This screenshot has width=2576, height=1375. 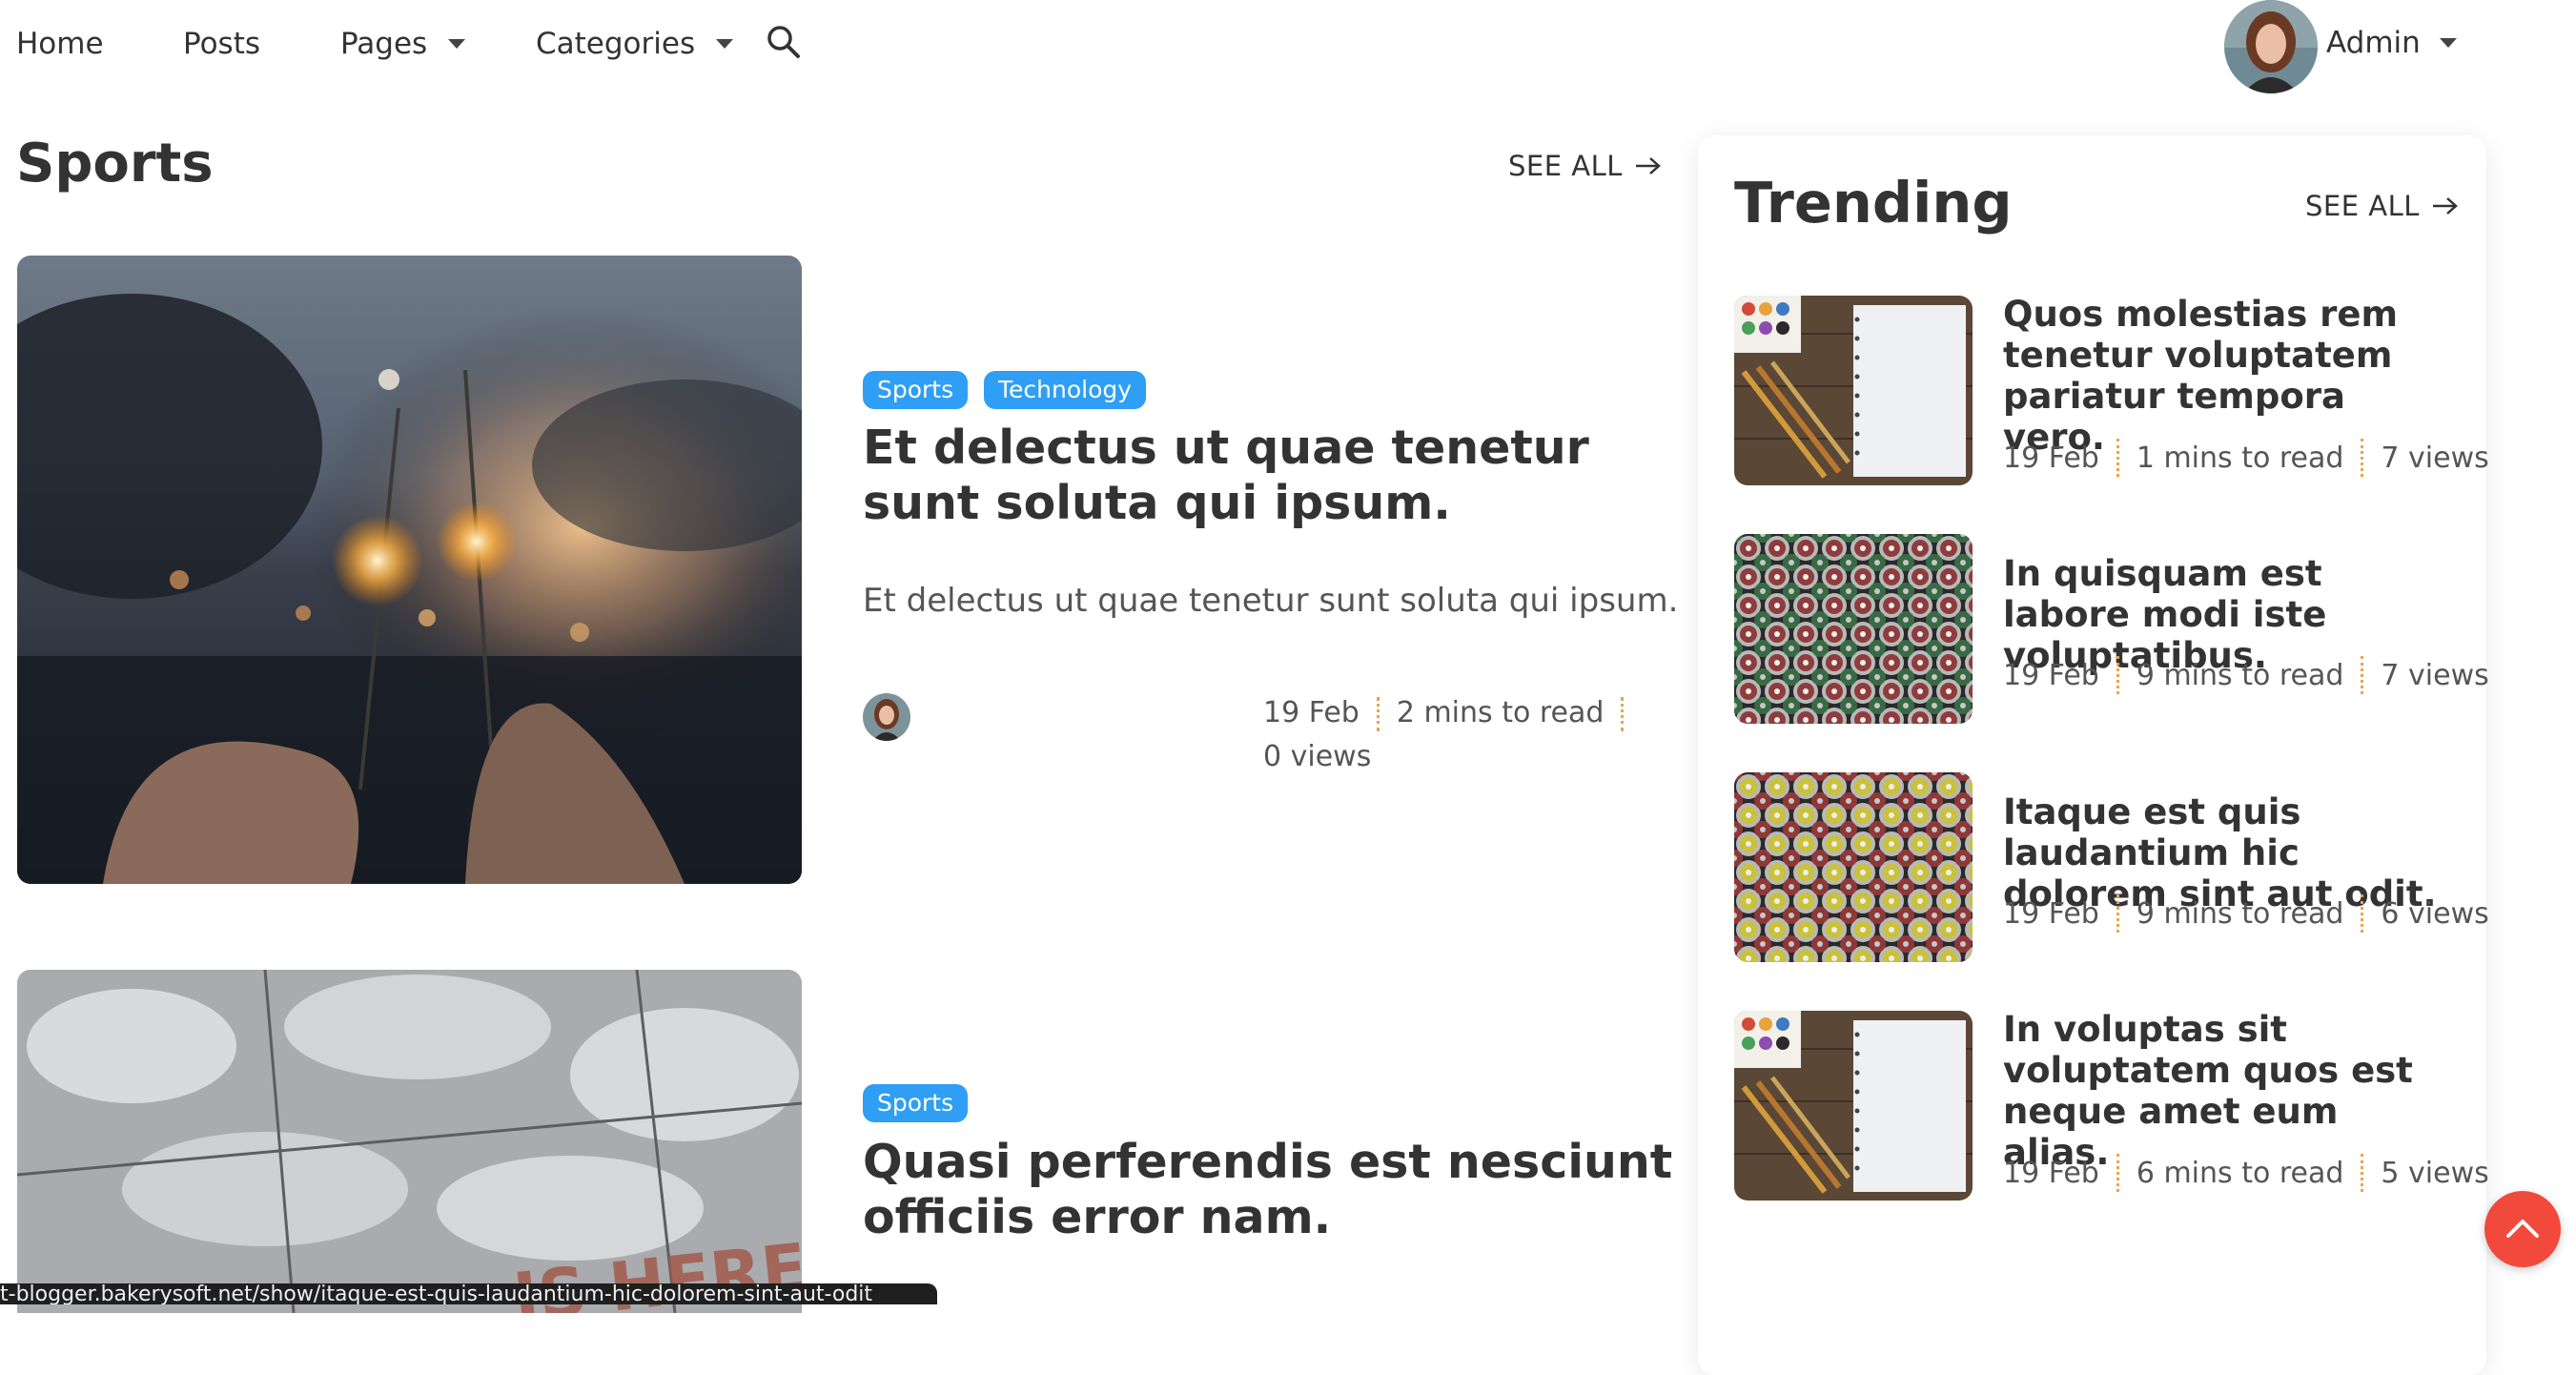 I want to click on admin-menu: Admin, so click(x=2391, y=43).